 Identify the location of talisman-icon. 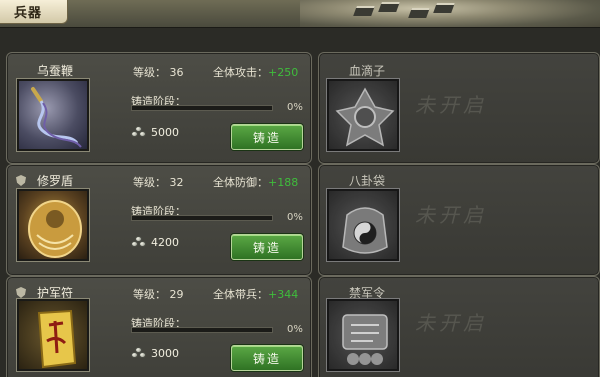
(53, 335).